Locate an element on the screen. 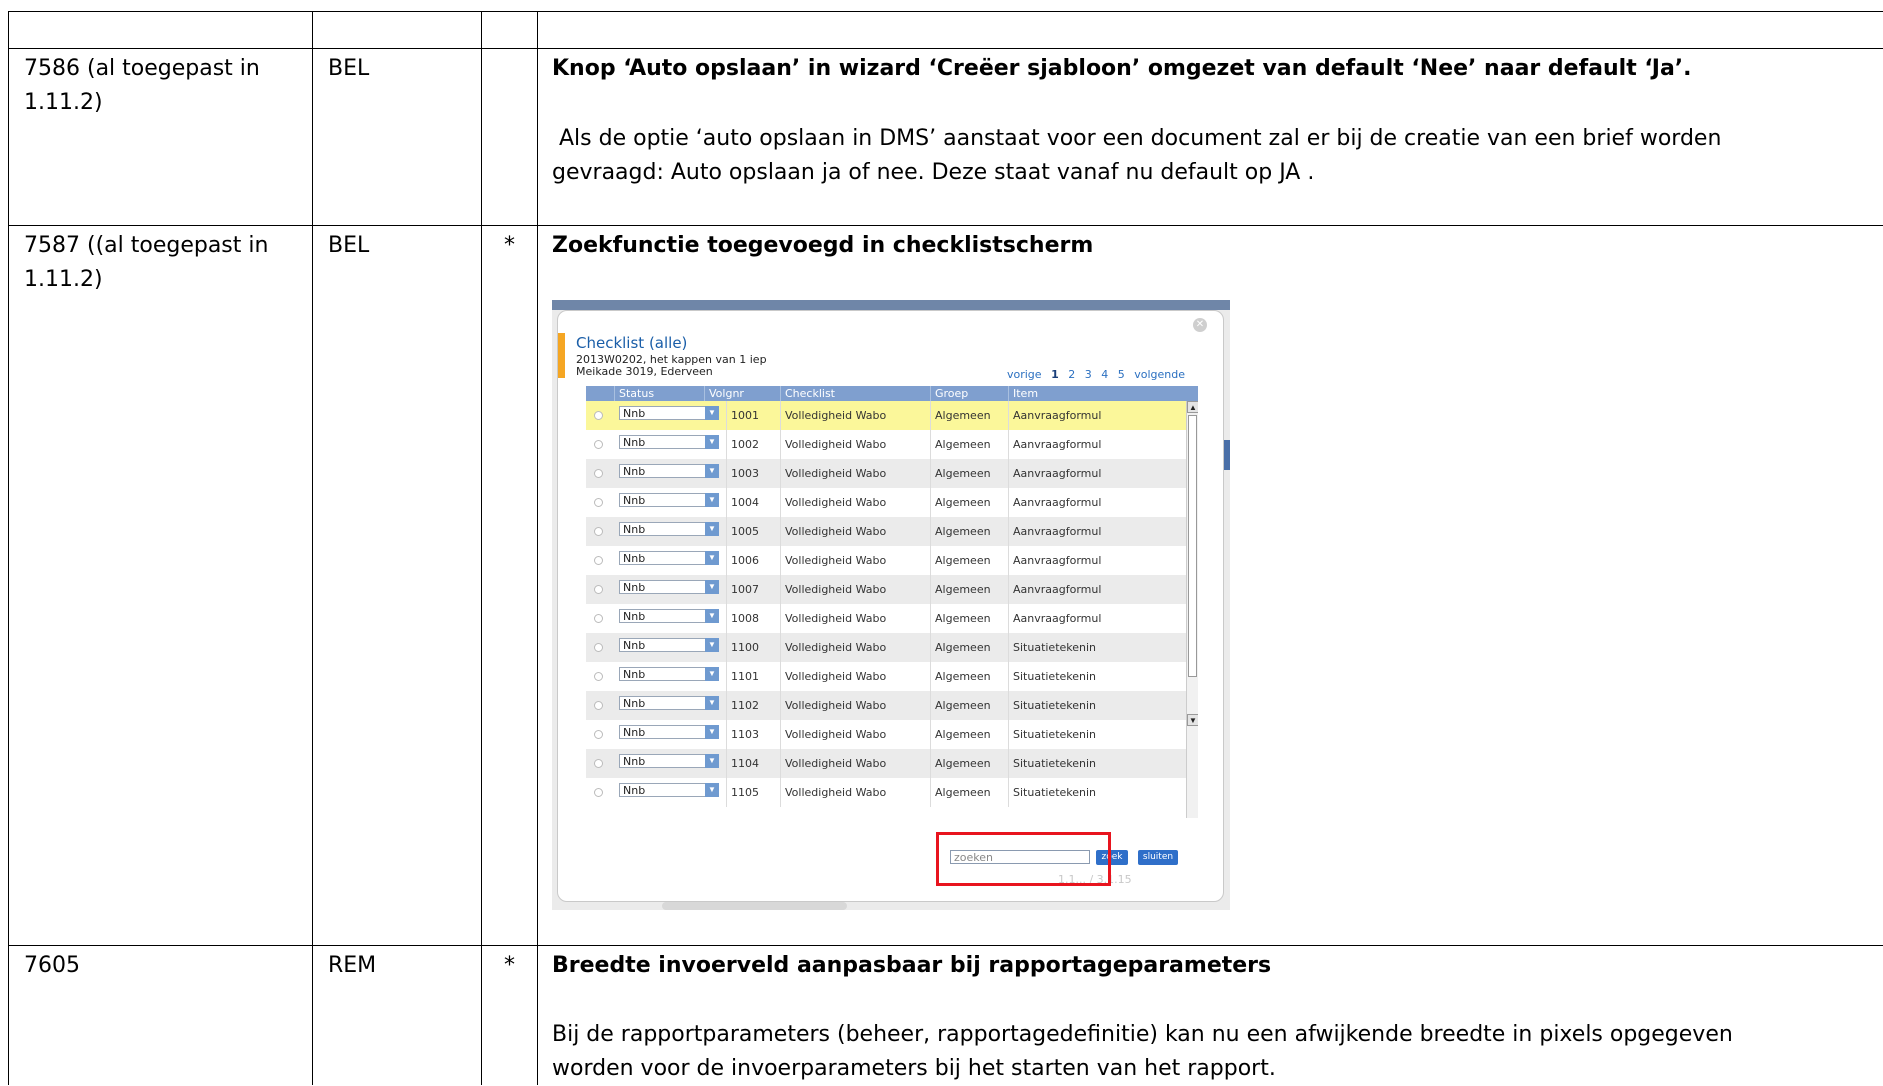 This screenshot has height=1086, width=1883. column-header-item: Item is located at coordinates (1097, 393).